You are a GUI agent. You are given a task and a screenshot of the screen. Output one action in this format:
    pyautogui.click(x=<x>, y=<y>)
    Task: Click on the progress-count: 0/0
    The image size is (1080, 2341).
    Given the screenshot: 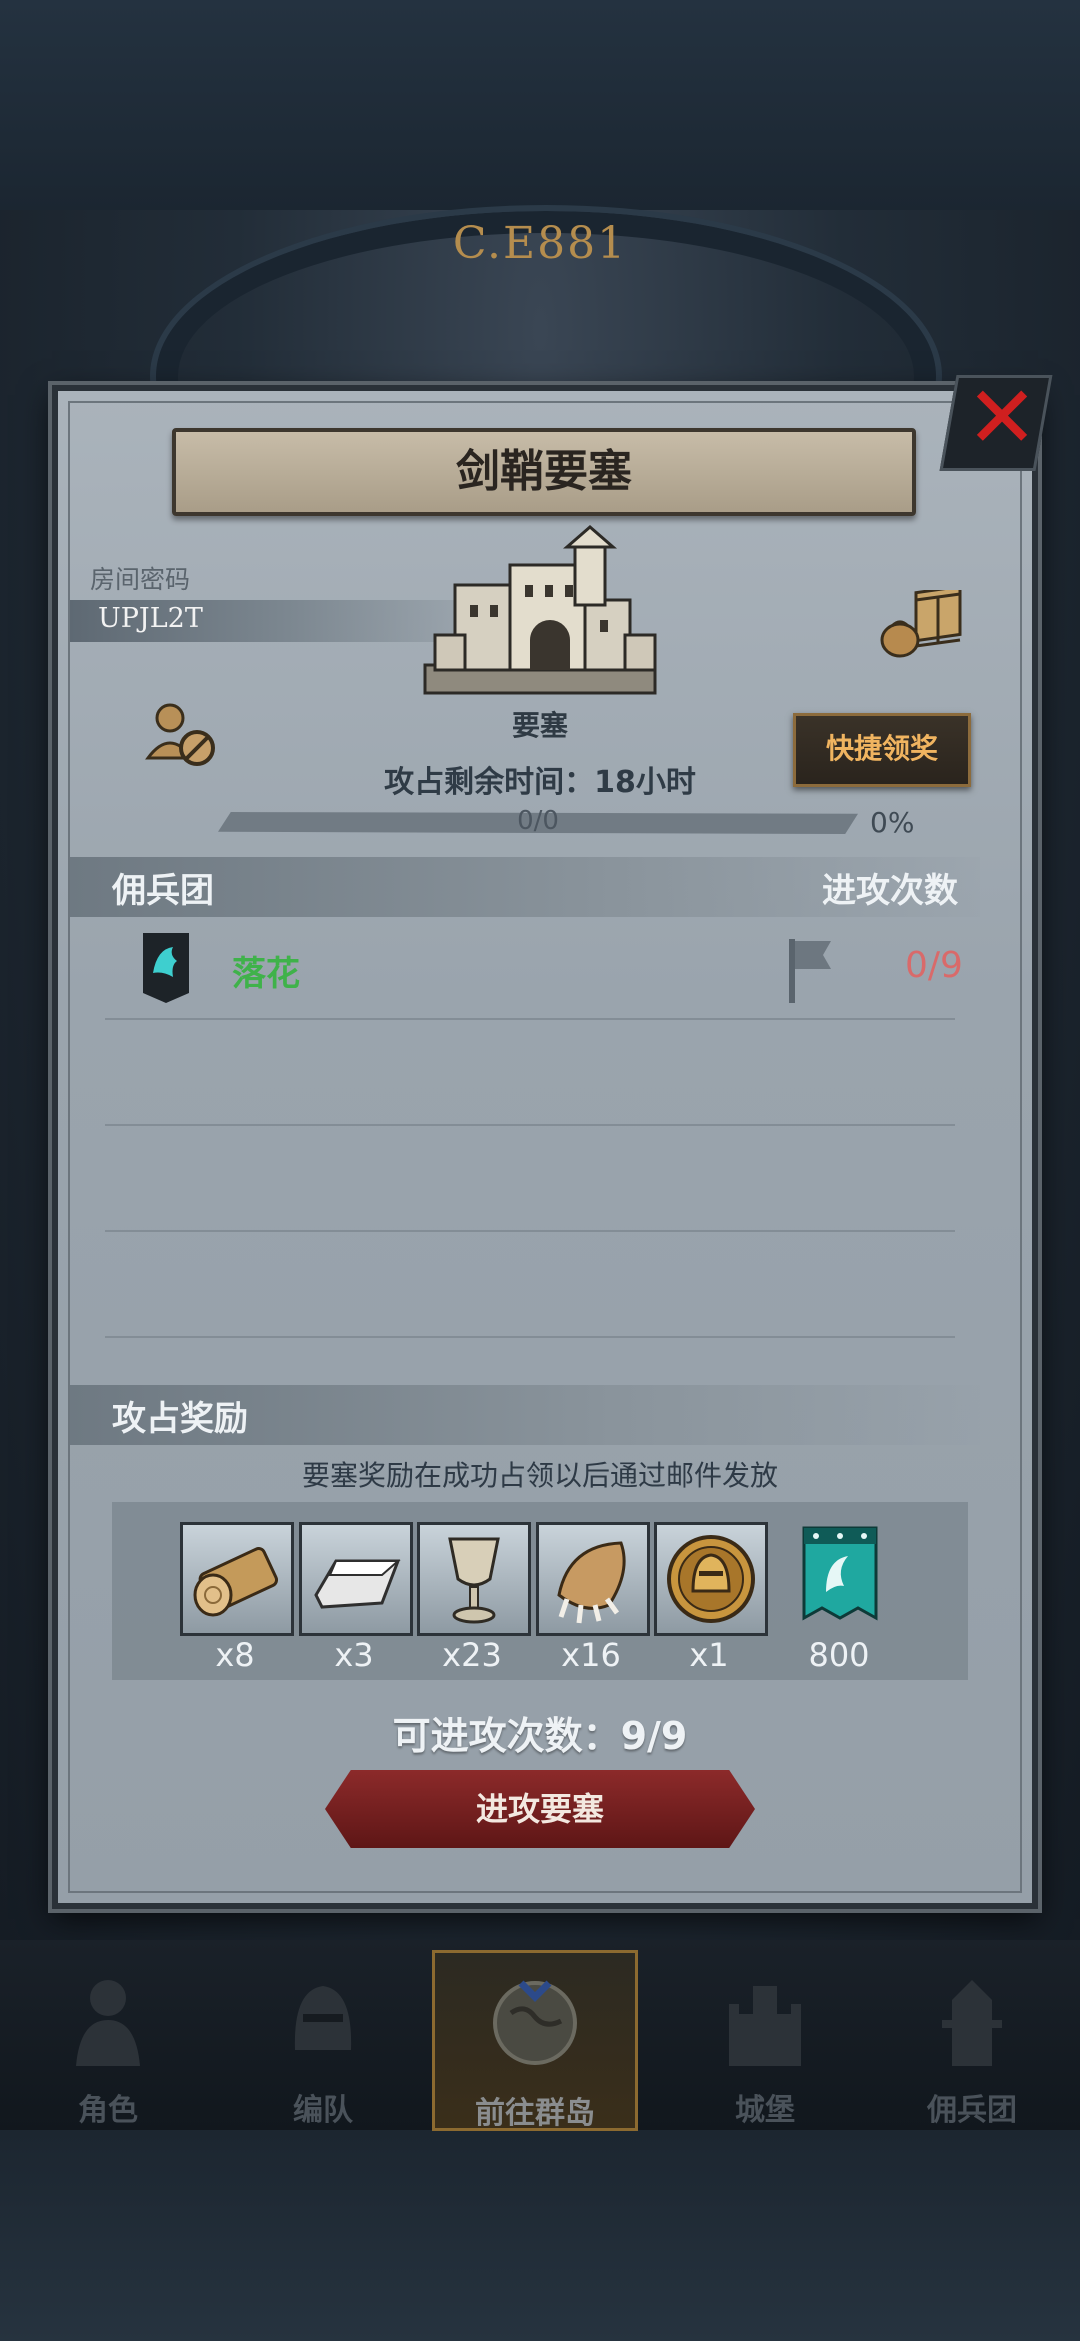 What is the action you would take?
    pyautogui.click(x=538, y=821)
    